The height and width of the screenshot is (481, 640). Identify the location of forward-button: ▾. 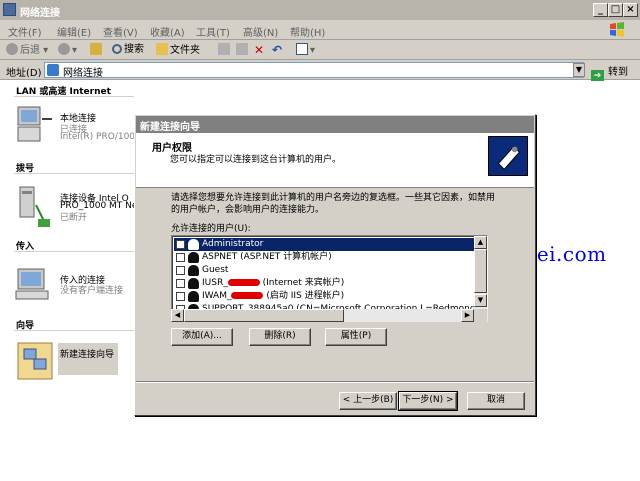
(67, 50).